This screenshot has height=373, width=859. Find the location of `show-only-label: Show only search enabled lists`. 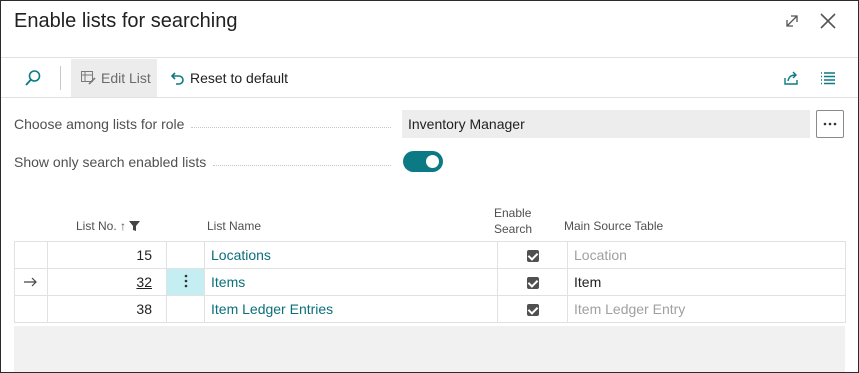

show-only-label: Show only search enabled lists is located at coordinates (110, 162).